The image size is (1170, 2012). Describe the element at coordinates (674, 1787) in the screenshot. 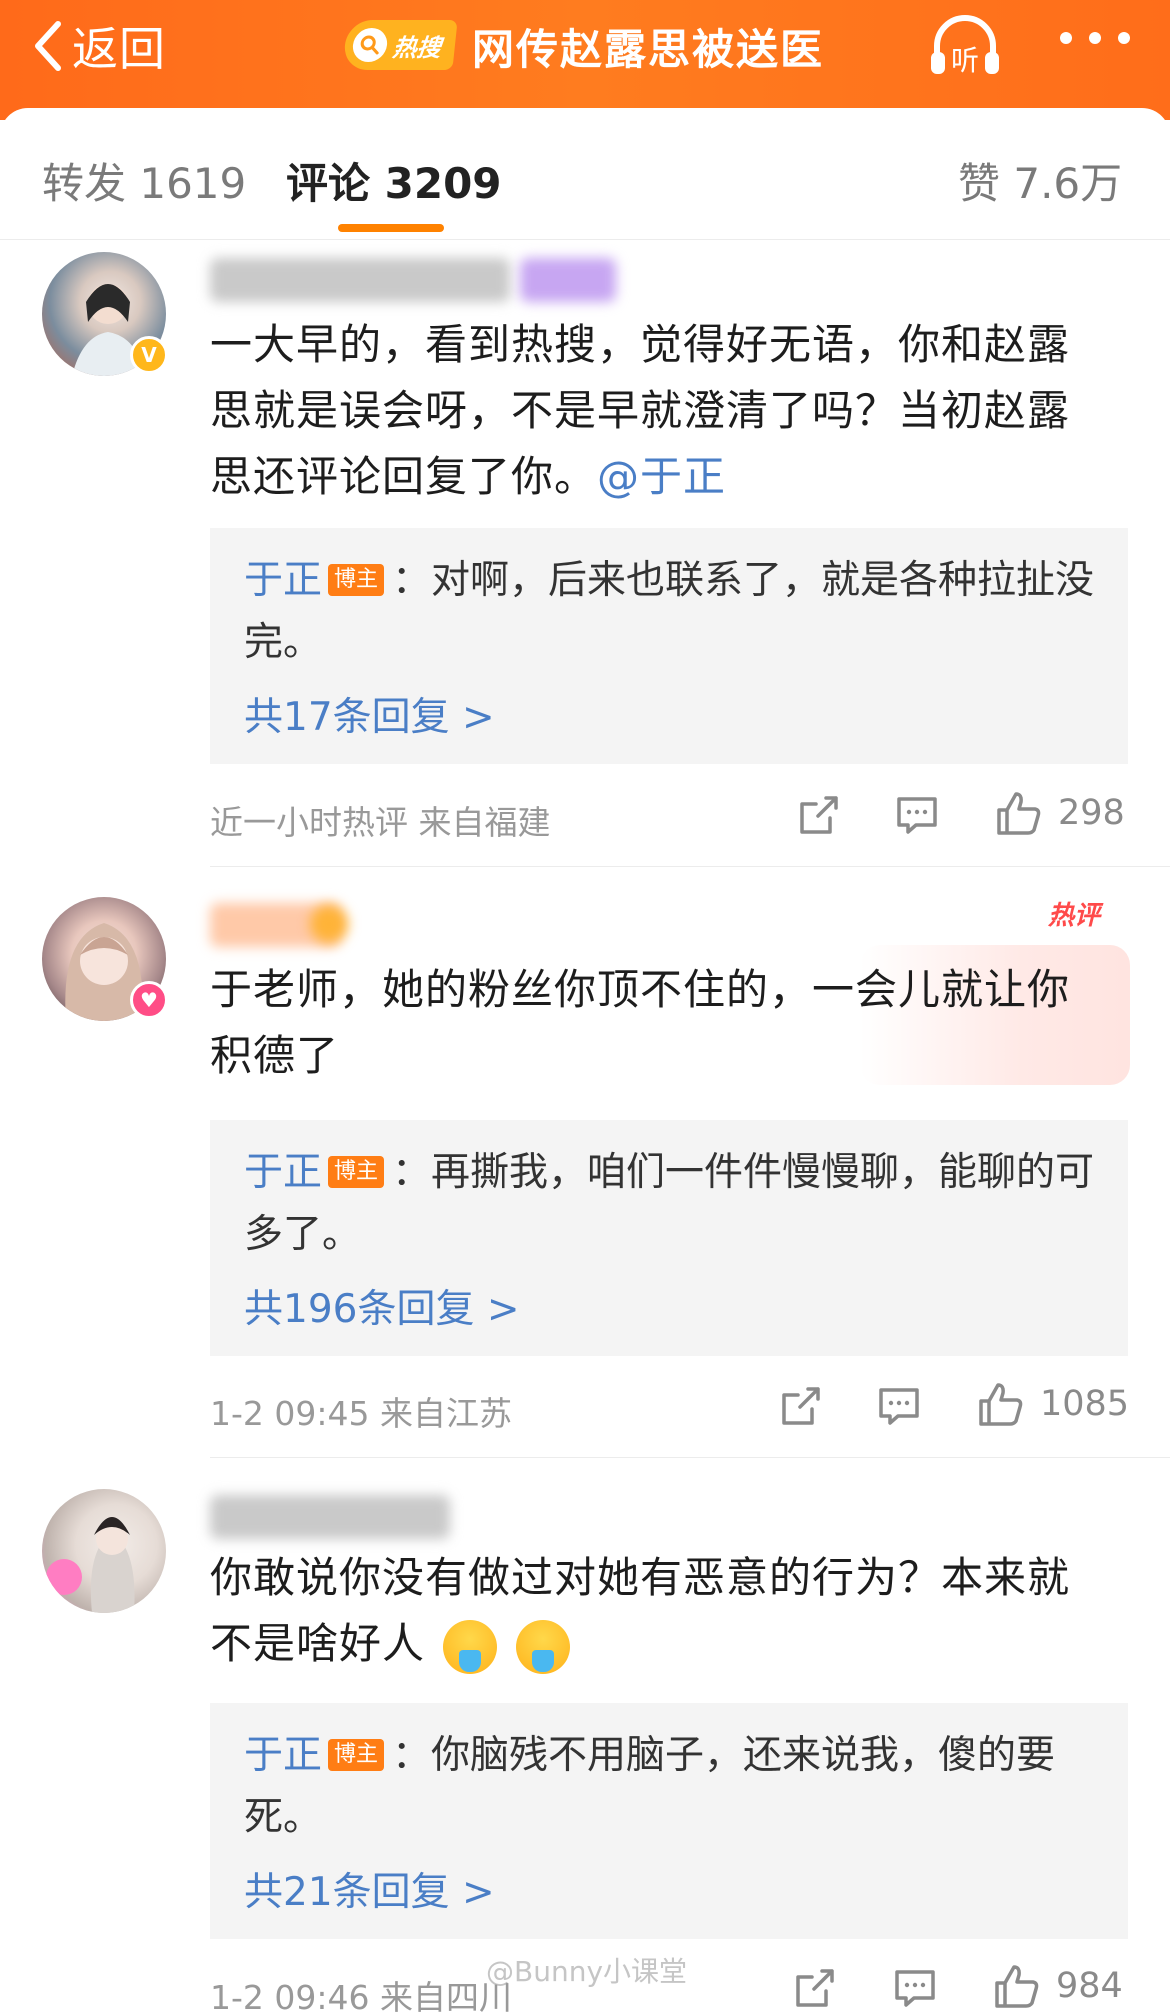

I see `reply-text: 于正 博主 ：你脑残不用脑子，还来说我，傻的要死。` at that location.